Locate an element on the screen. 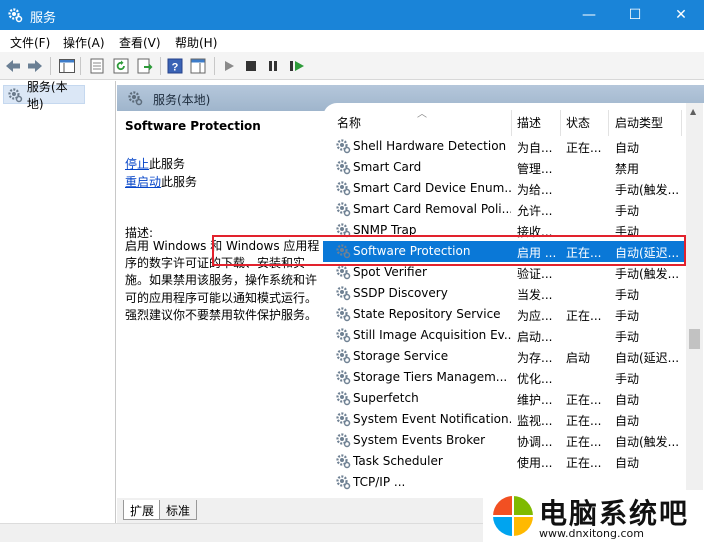 The height and width of the screenshot is (542, 704). column-header-name: 名称 is located at coordinates (349, 116).